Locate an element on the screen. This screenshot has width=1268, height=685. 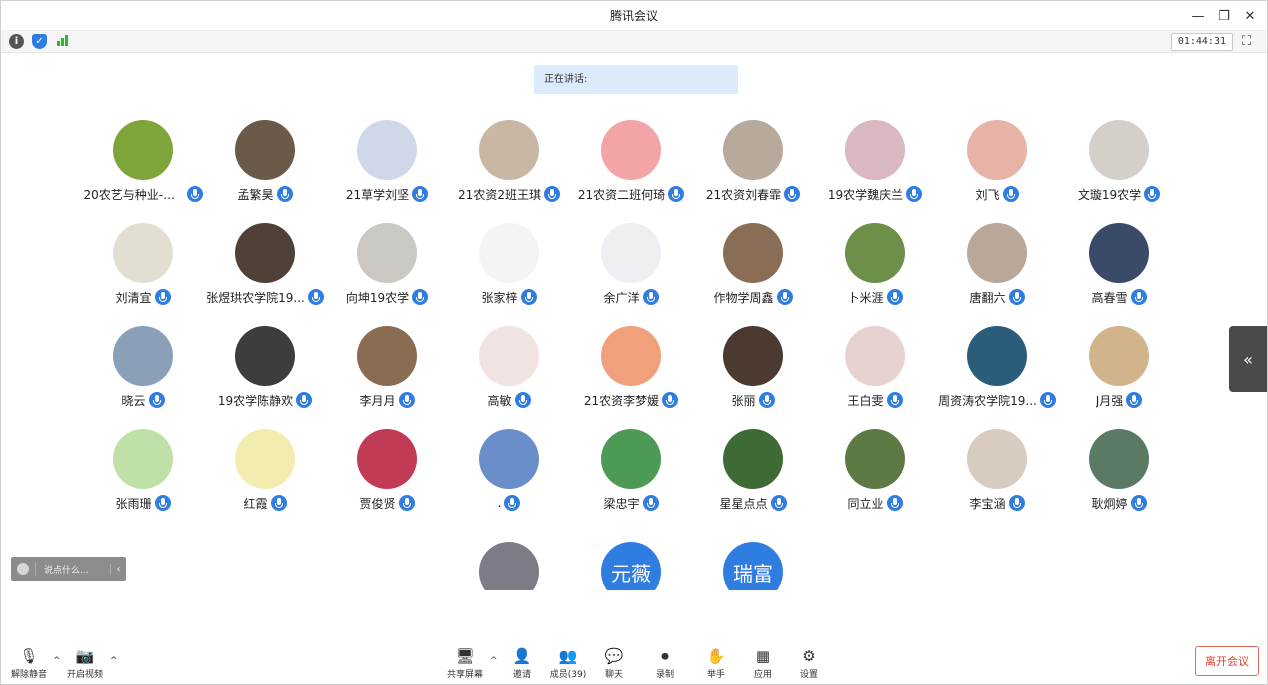
participant-tile: 19农学魏庆兰 is located at coordinates (875, 169).